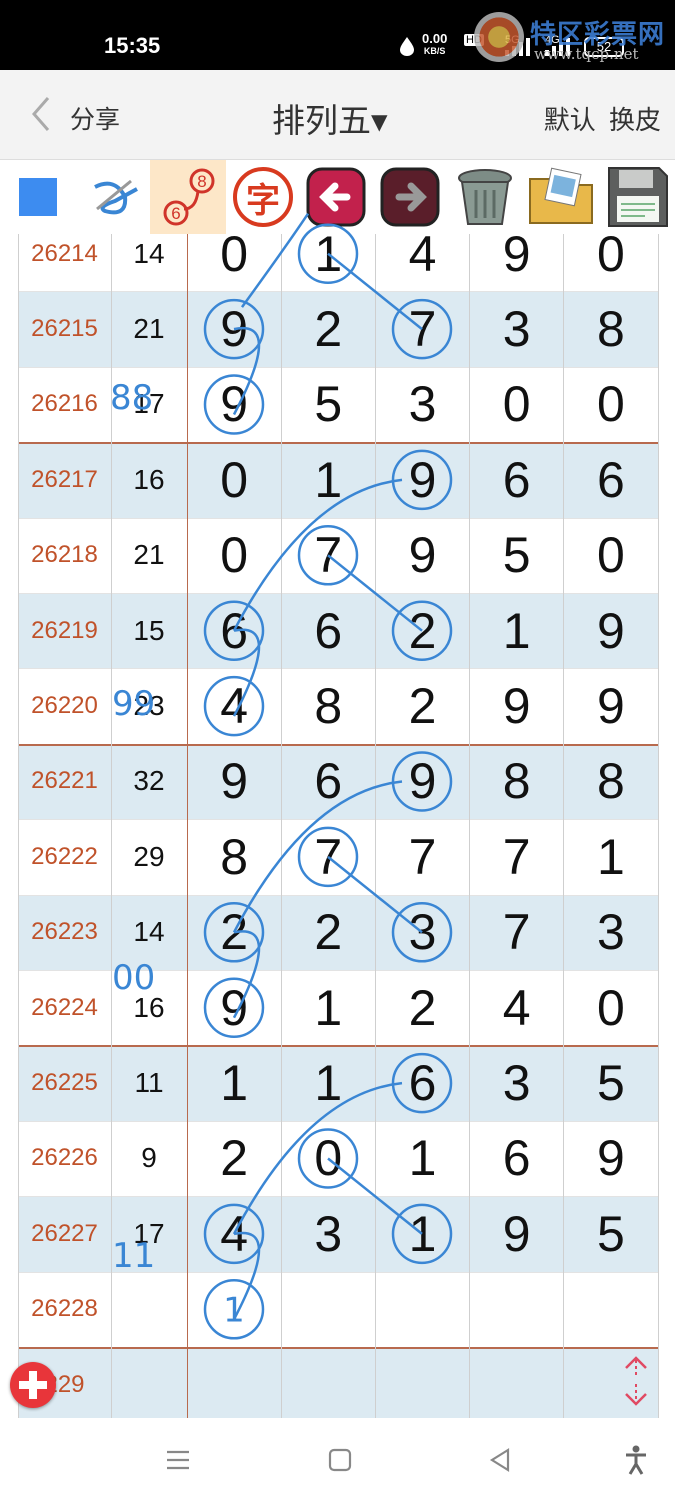 This screenshot has width=675, height=1500. Describe the element at coordinates (635, 120) in the screenshot. I see `change-skin-button: 换皮` at that location.